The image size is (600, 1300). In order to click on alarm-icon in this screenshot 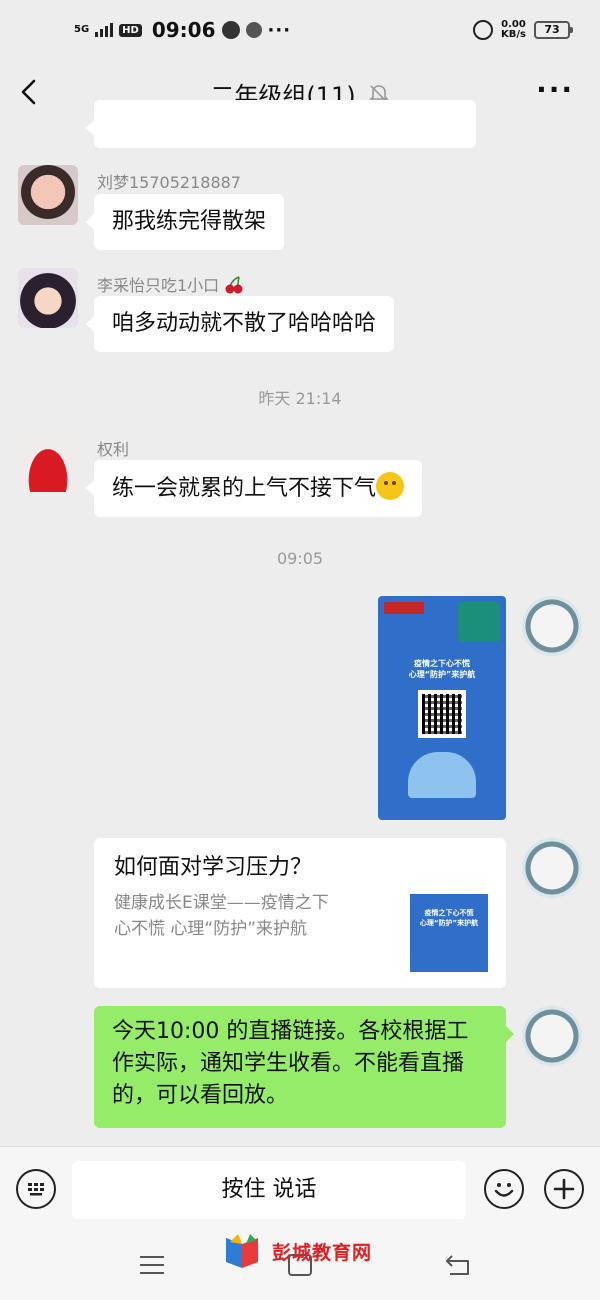, I will do `click(483, 30)`.